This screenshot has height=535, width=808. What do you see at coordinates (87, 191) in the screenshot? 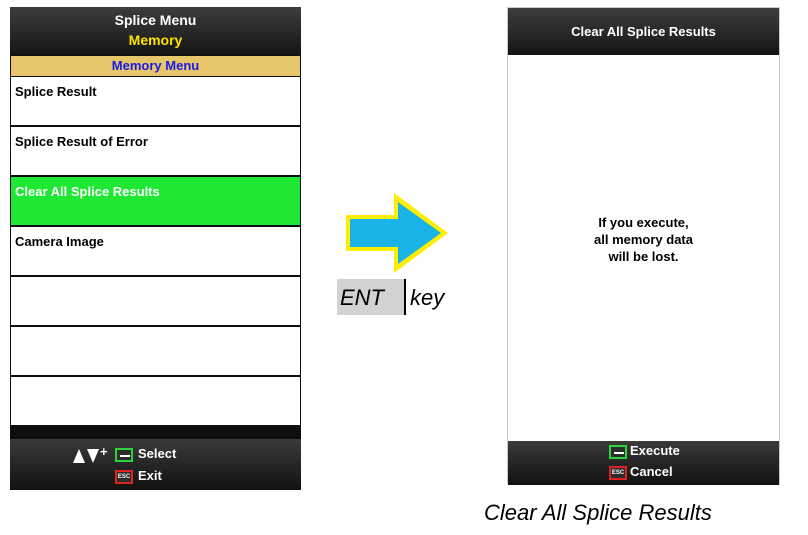
I see `menu-item-label: Clear All Splice Results` at bounding box center [87, 191].